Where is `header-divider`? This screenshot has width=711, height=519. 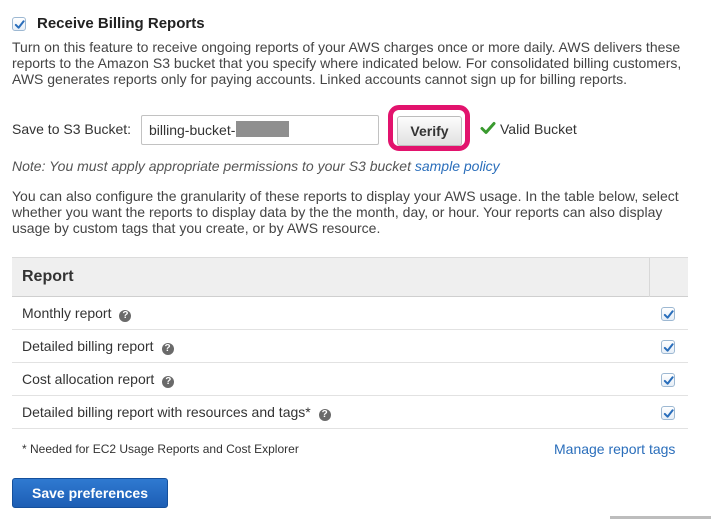 header-divider is located at coordinates (649, 277).